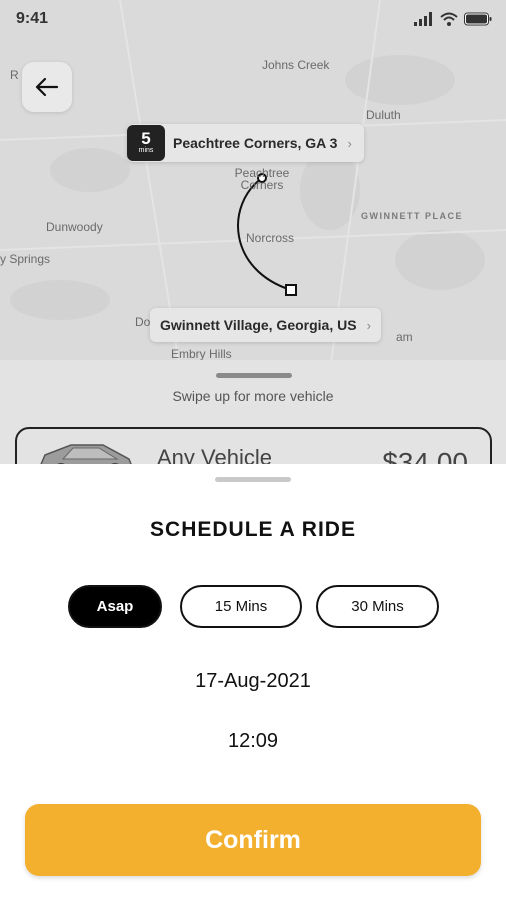 This screenshot has width=506, height=900. What do you see at coordinates (32, 18) in the screenshot?
I see `status-time: 9:41` at bounding box center [32, 18].